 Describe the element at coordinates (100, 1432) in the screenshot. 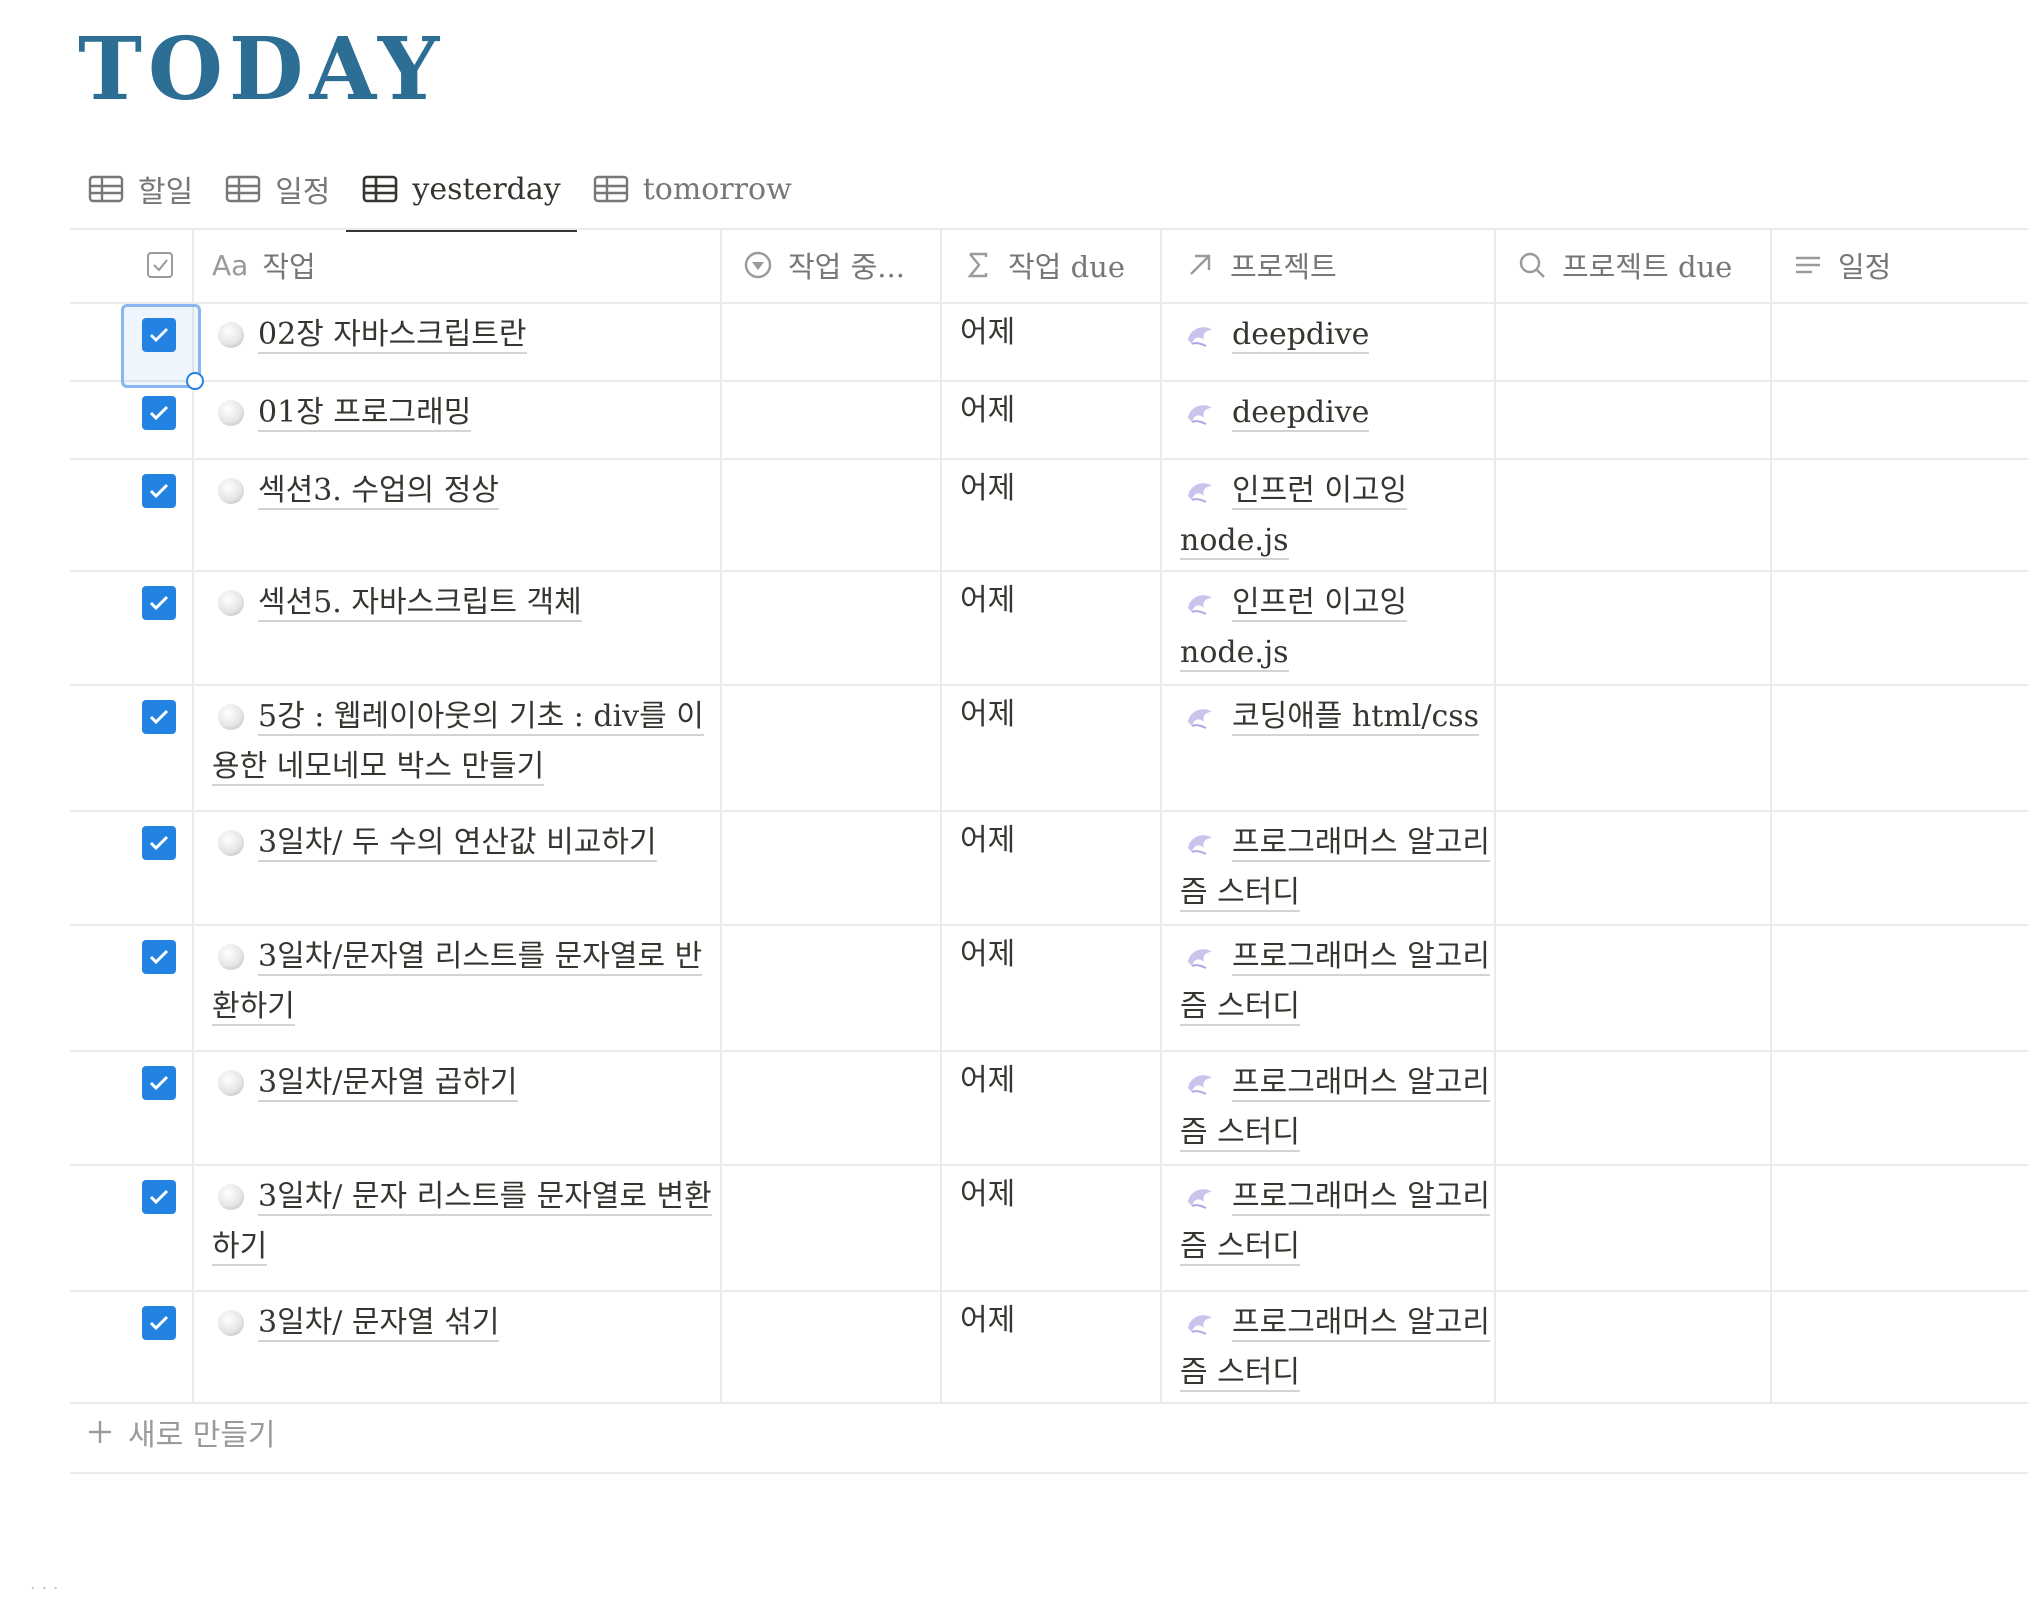

I see `plus-icon` at that location.